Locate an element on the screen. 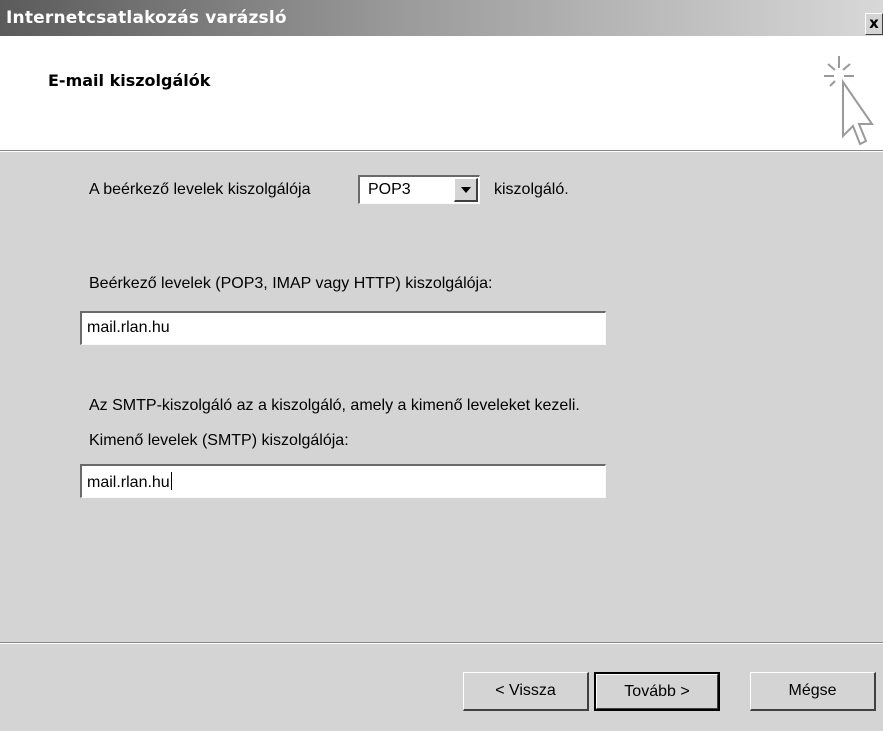  close-button: x is located at coordinates (874, 24).